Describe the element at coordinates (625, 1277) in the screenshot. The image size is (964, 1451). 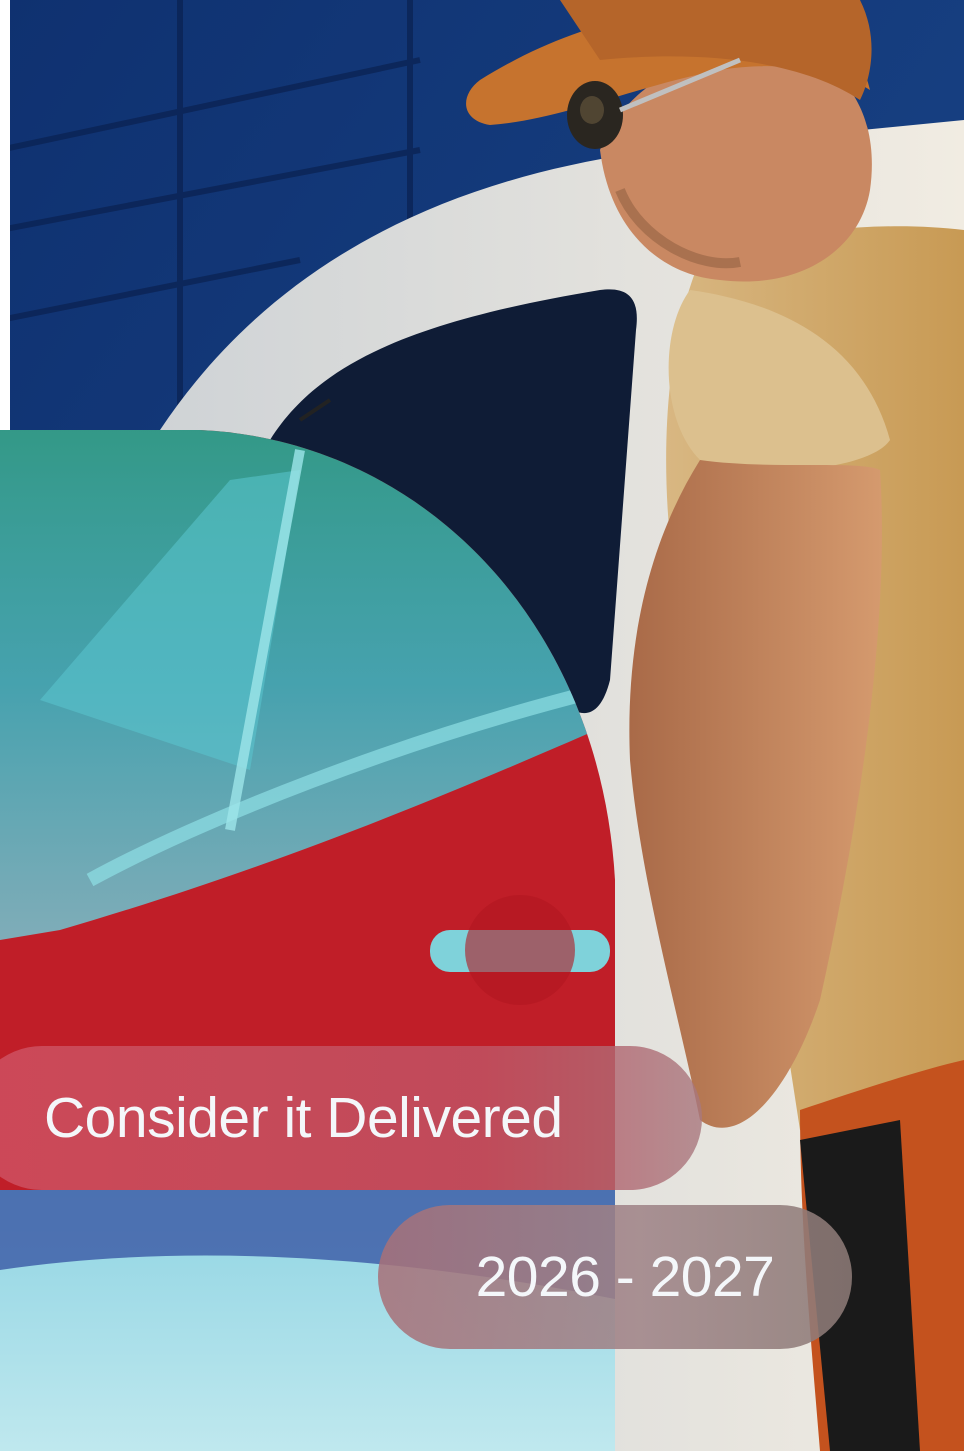
I see `years-text: 2026 - 2027` at that location.